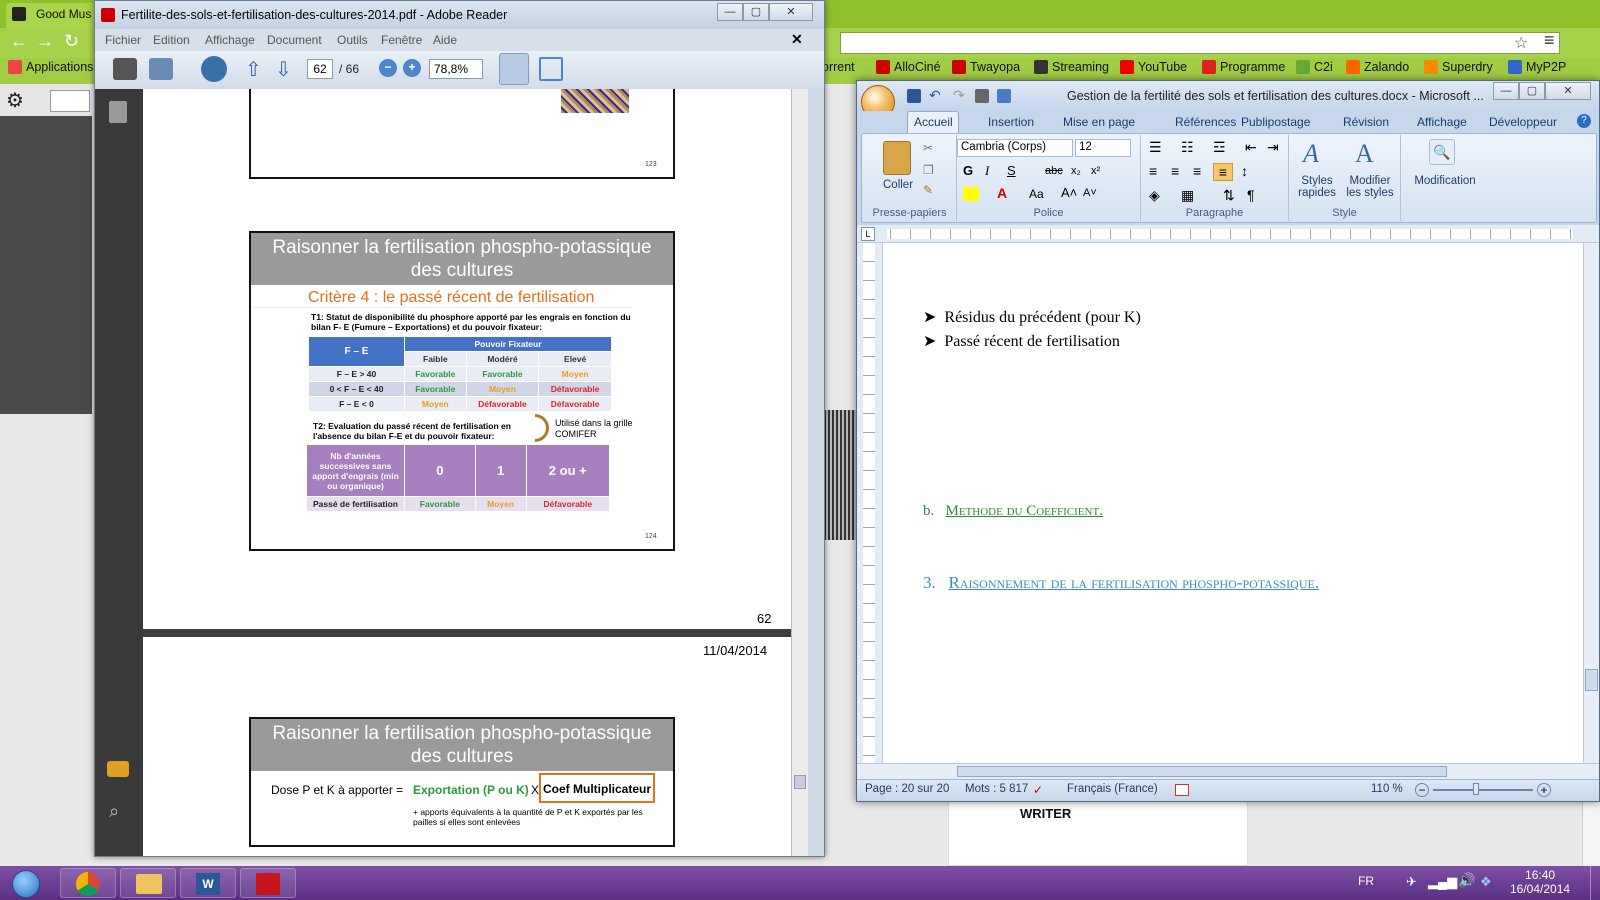 The image size is (1600, 900). I want to click on menu-fichier: Fichier, so click(123, 40).